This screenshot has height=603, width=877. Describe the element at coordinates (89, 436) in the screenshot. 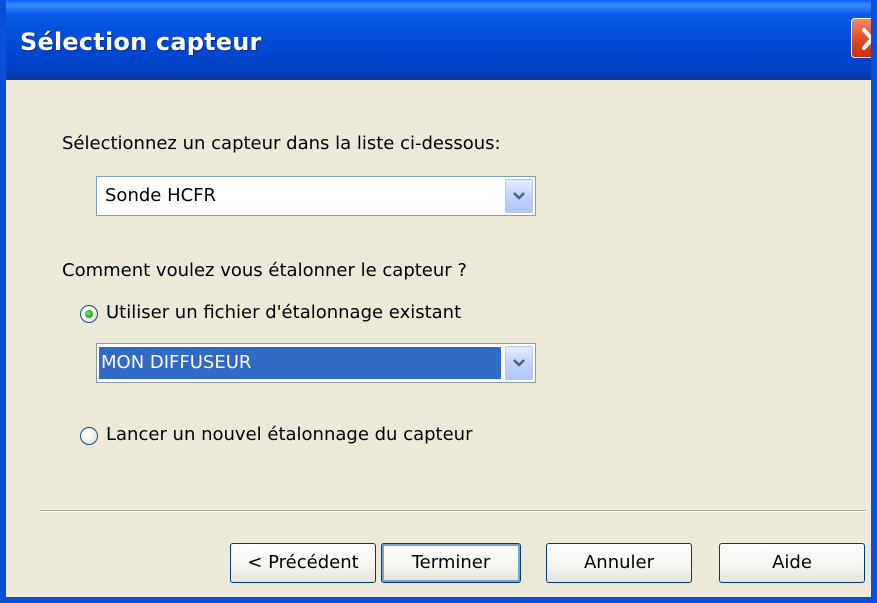

I see `radio-new-calibration` at that location.